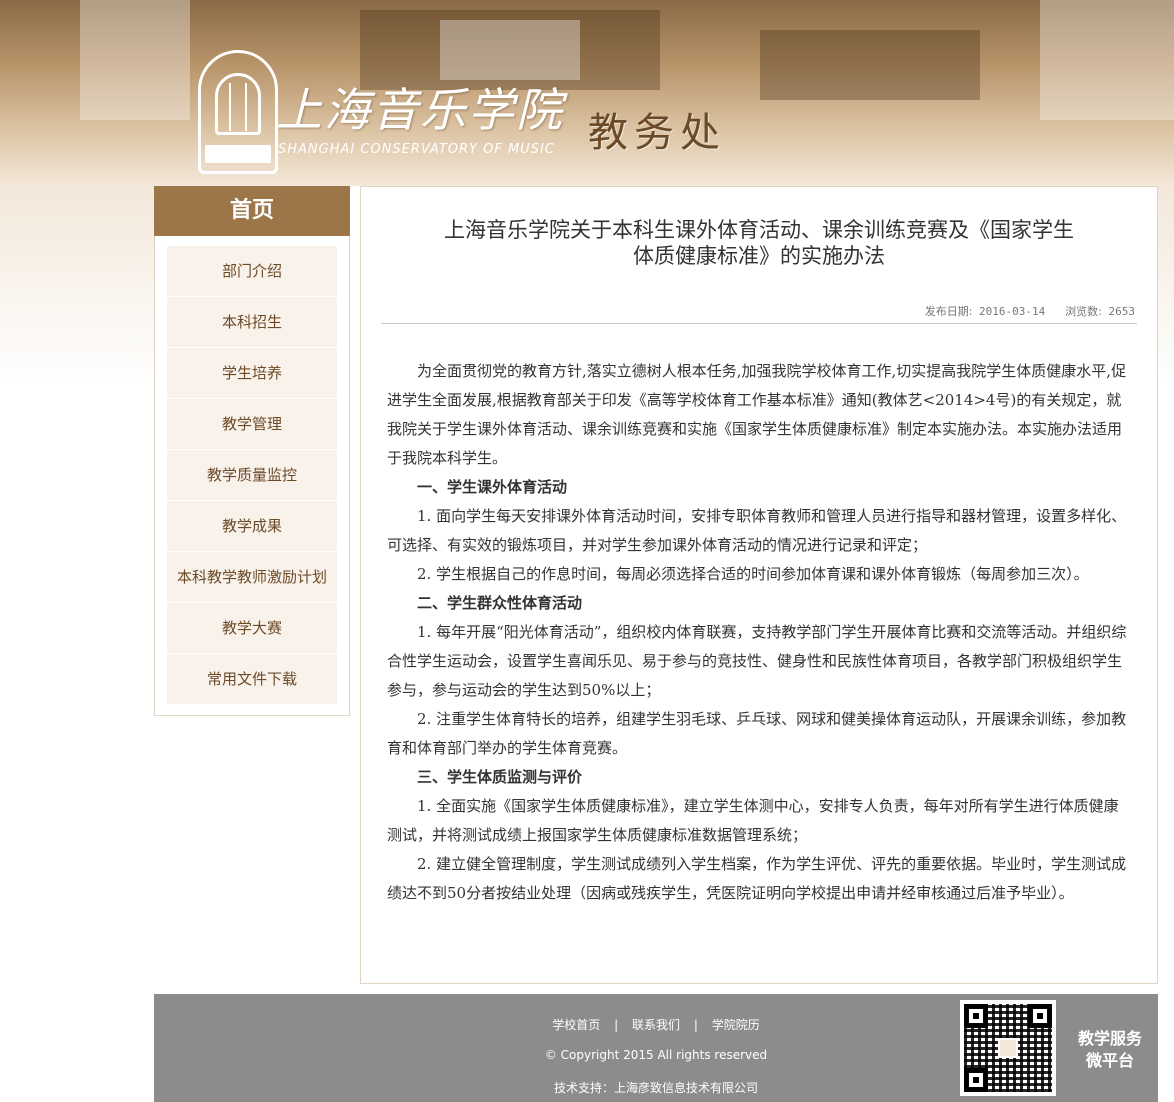 The height and width of the screenshot is (1102, 1174). What do you see at coordinates (1122, 311) in the screenshot?
I see `views-count: 2653` at bounding box center [1122, 311].